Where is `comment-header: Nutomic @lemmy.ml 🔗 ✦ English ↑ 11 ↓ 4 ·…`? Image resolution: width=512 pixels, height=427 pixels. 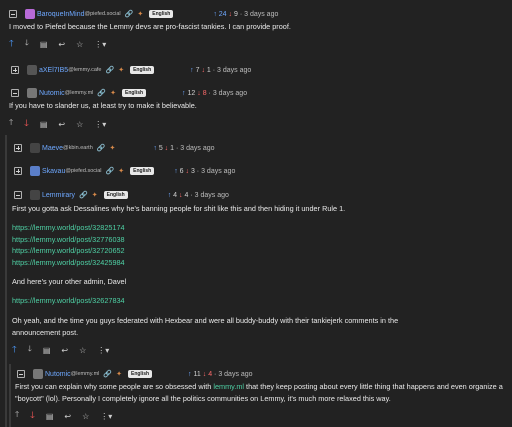 comment-header: Nutomic @lemmy.ml 🔗 ✦ English ↑ 11 ↓ 4 ·… is located at coordinates (135, 374).